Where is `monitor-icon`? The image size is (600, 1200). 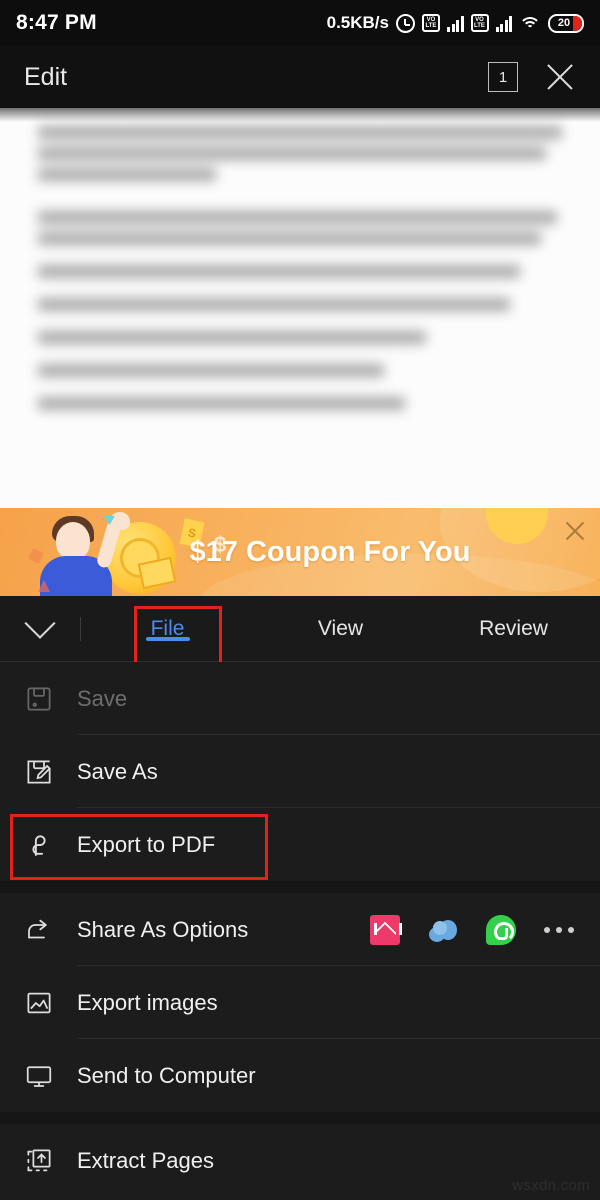
monitor-icon is located at coordinates (38, 1076).